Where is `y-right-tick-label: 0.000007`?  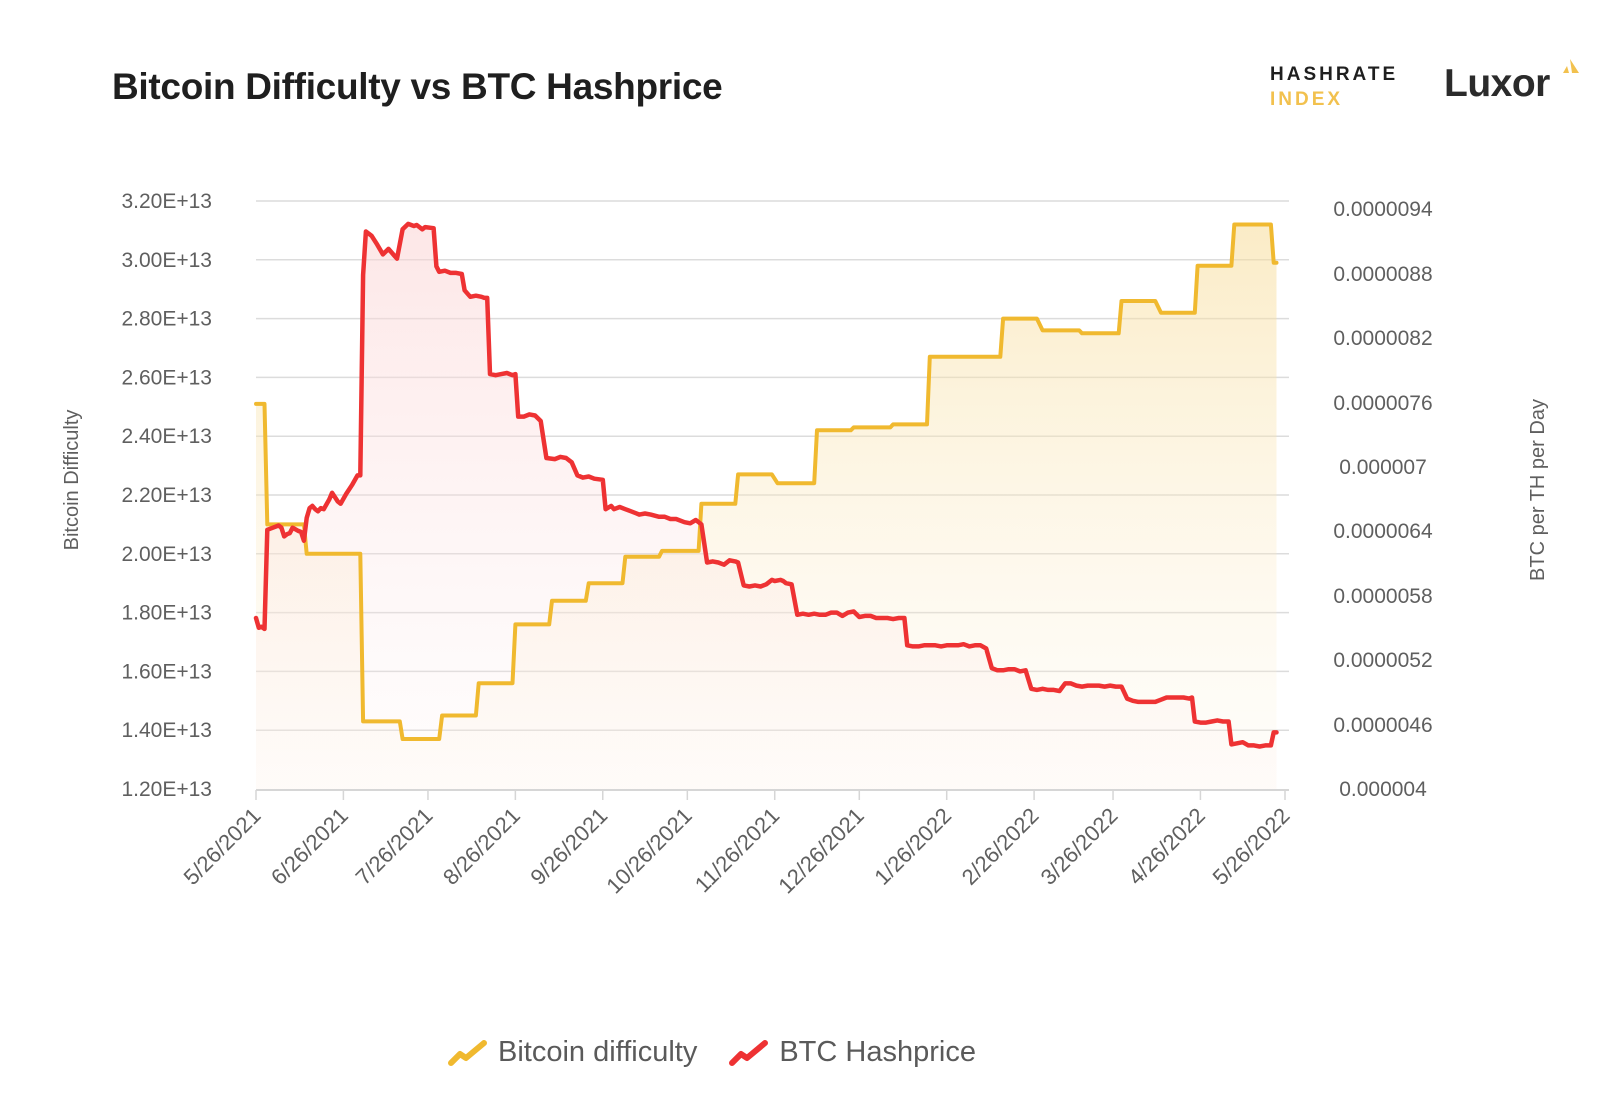
y-right-tick-label: 0.000007 is located at coordinates (1383, 467).